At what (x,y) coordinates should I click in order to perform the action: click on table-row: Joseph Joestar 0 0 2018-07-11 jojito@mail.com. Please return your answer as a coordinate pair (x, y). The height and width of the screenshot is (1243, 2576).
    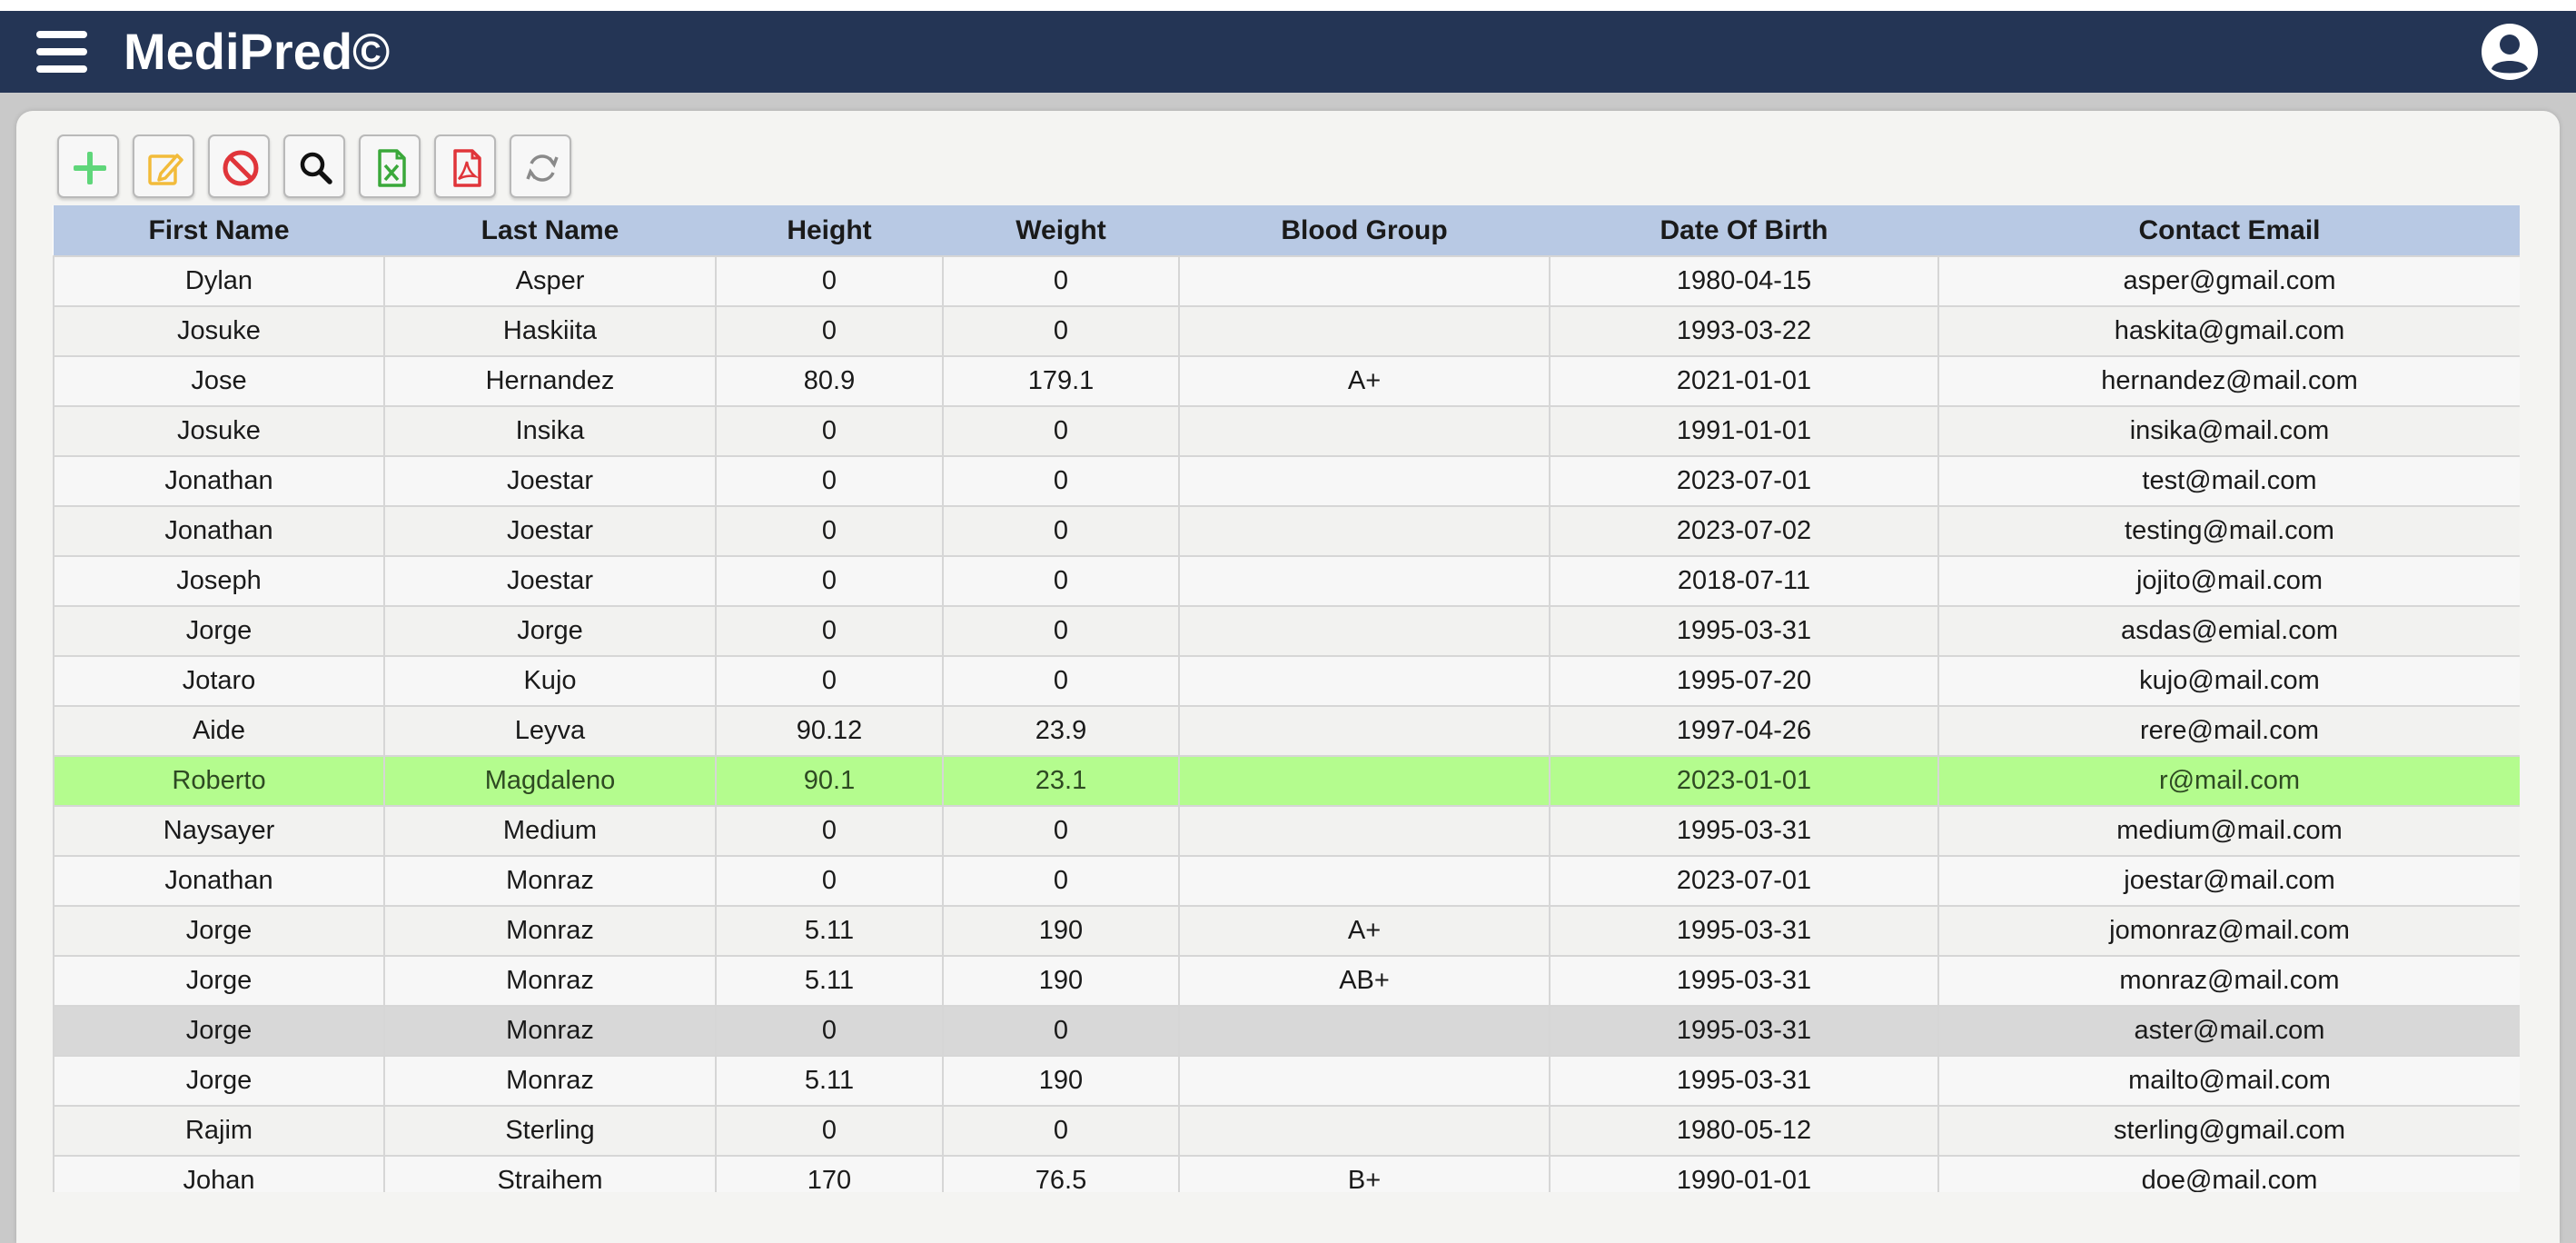
    Looking at the image, I should click on (1286, 581).